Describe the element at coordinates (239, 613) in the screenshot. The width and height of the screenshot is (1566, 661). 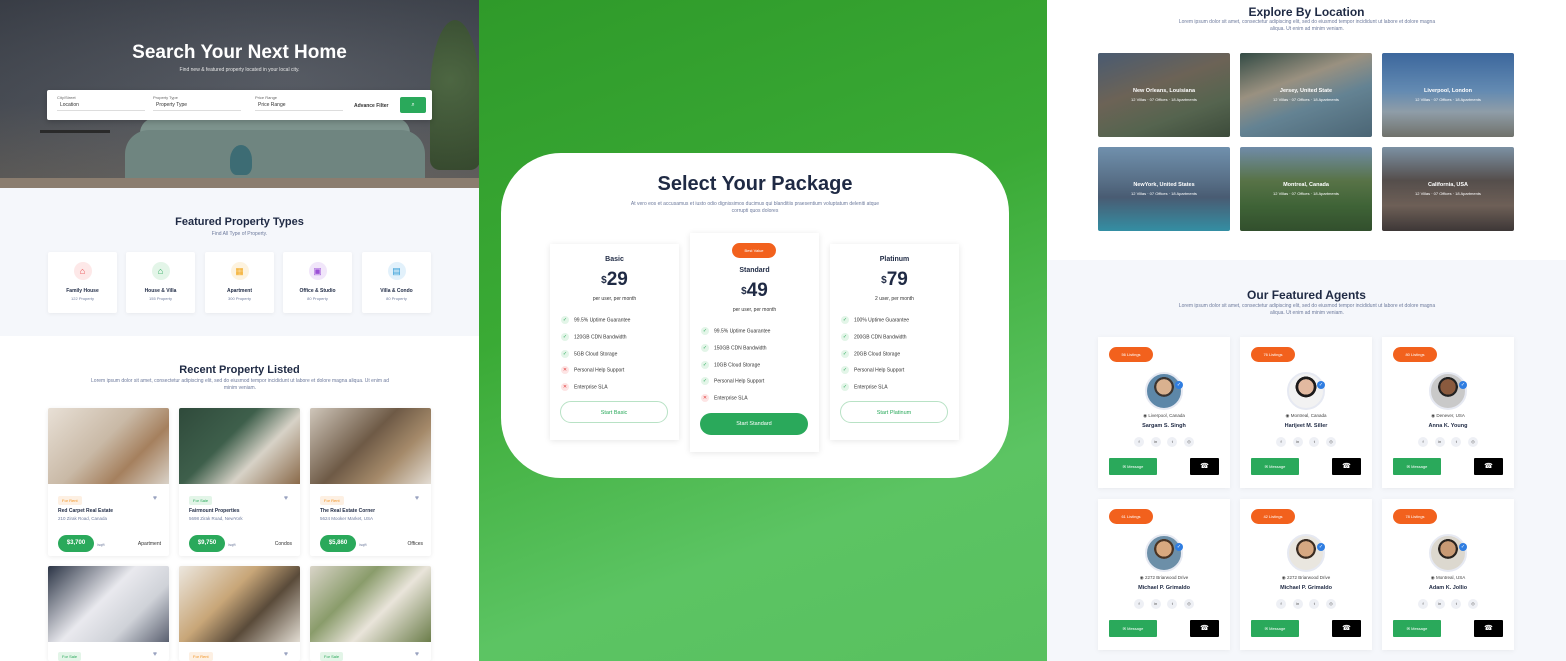
I see `property-card: For Rent ♥` at that location.